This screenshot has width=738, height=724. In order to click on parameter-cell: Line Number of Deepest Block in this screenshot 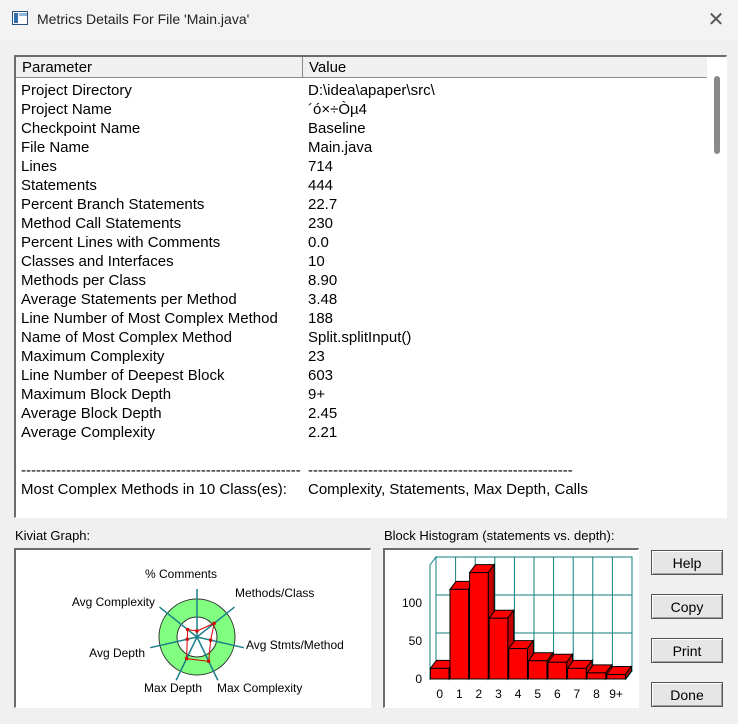, I will do `click(123, 375)`.